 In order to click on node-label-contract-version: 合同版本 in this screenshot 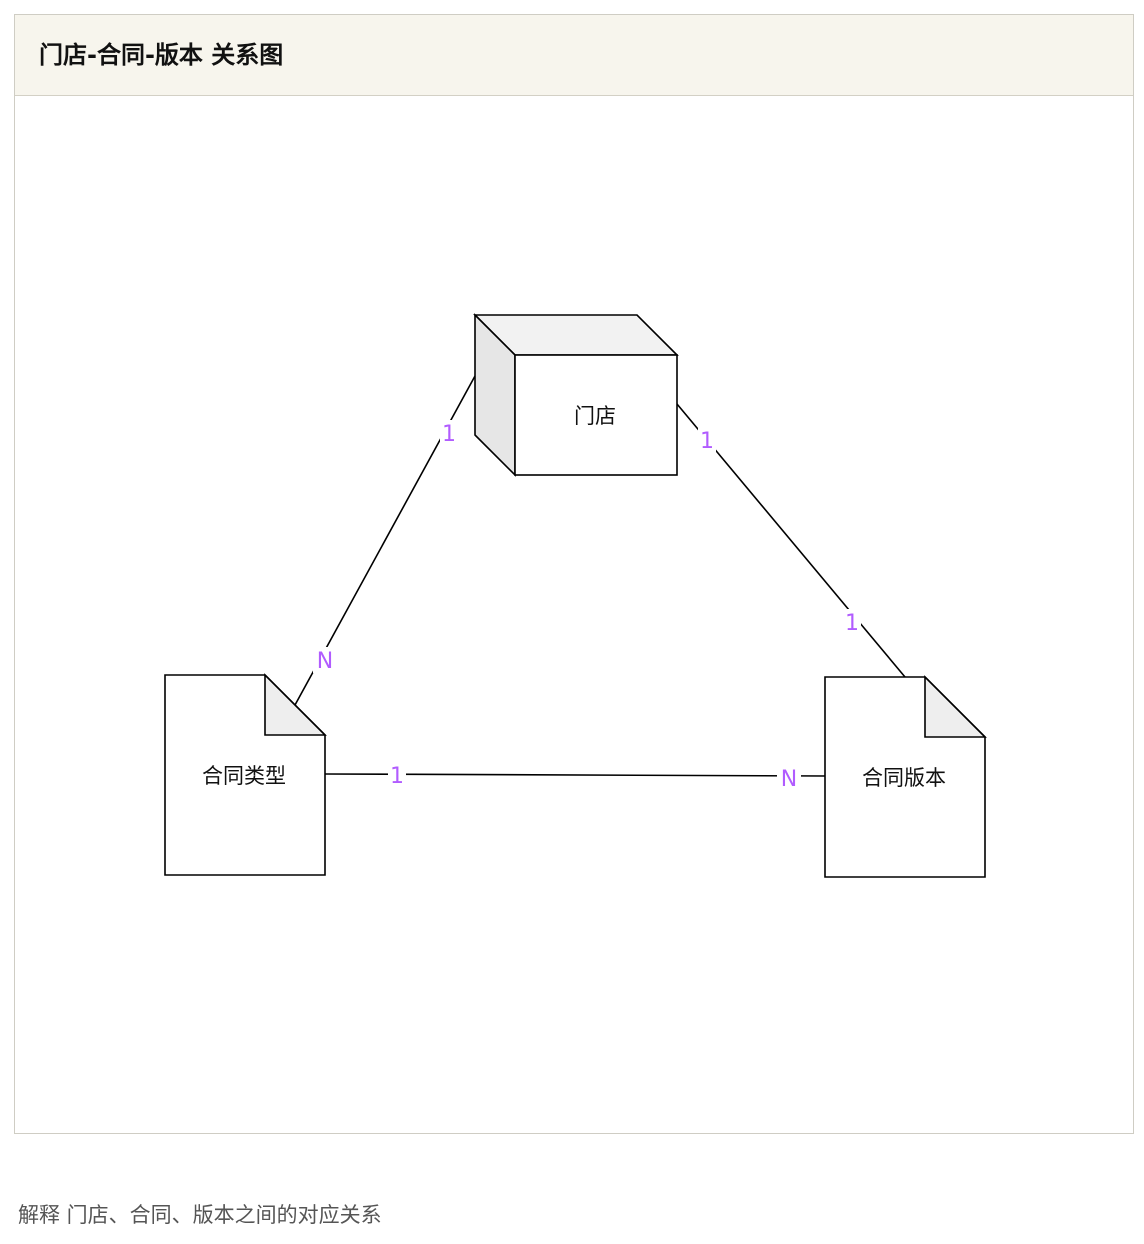, I will do `click(904, 778)`.